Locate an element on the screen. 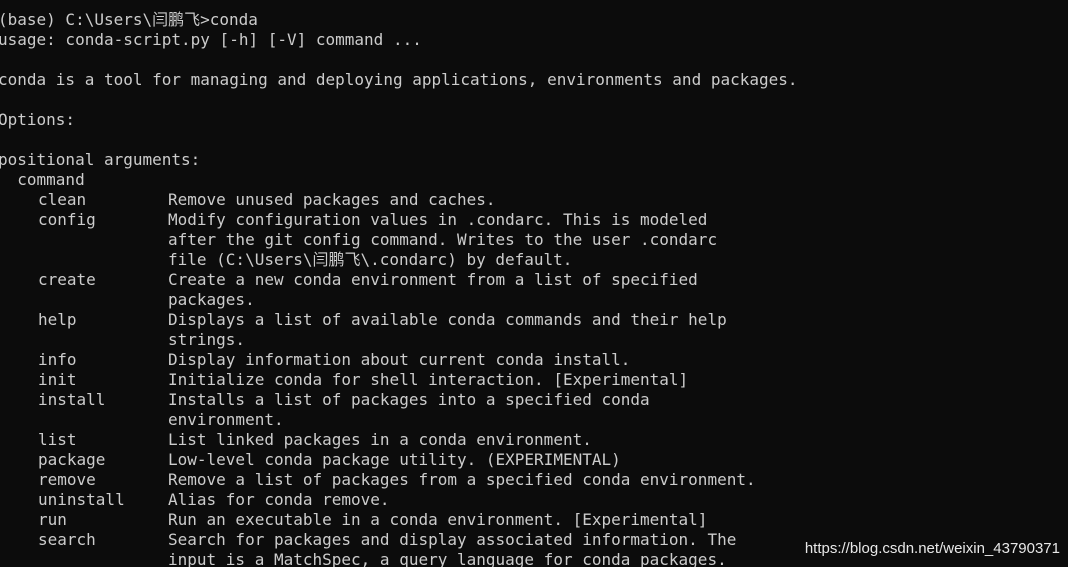  command-name: package is located at coordinates (72, 459).